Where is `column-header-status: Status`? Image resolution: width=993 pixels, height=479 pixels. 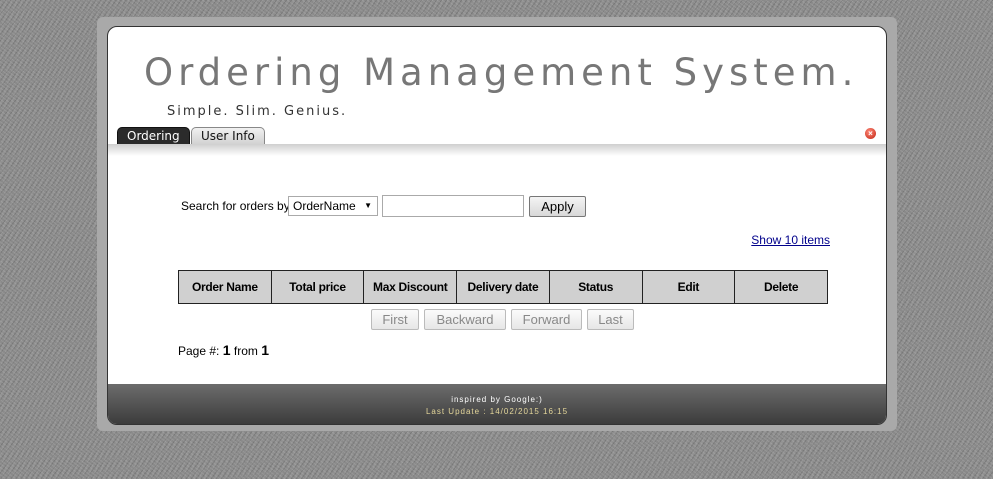 column-header-status: Status is located at coordinates (595, 287).